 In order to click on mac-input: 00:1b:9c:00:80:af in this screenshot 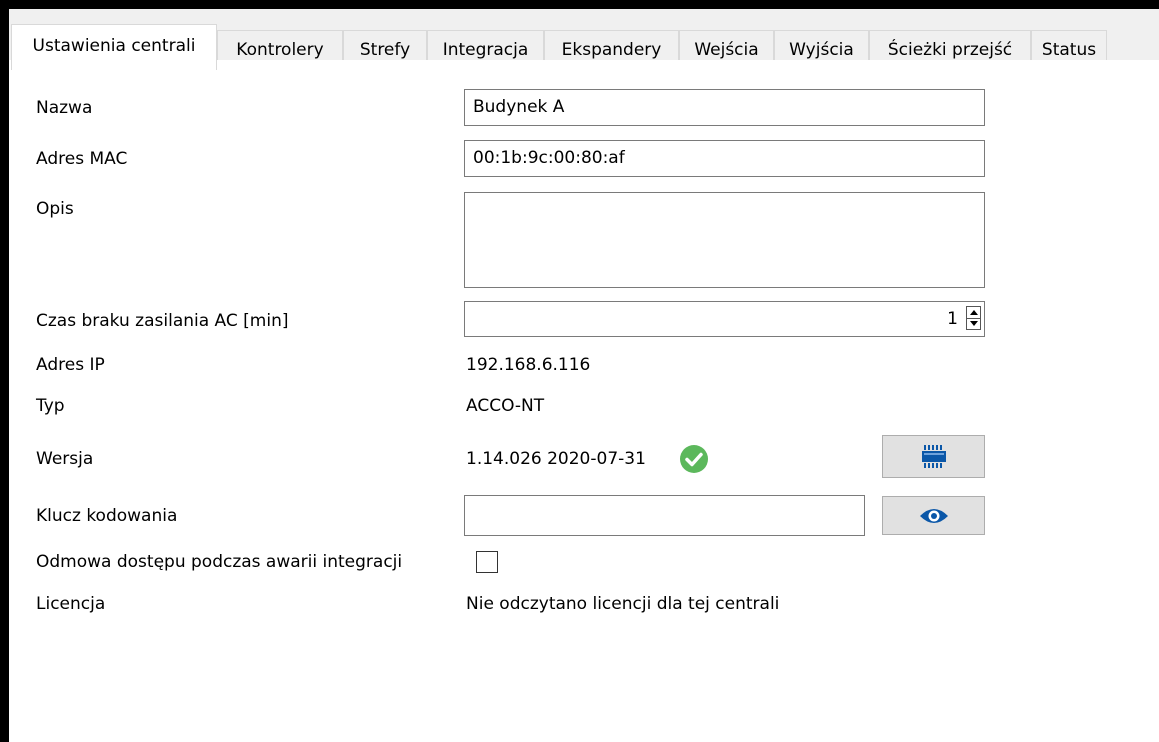, I will do `click(724, 158)`.